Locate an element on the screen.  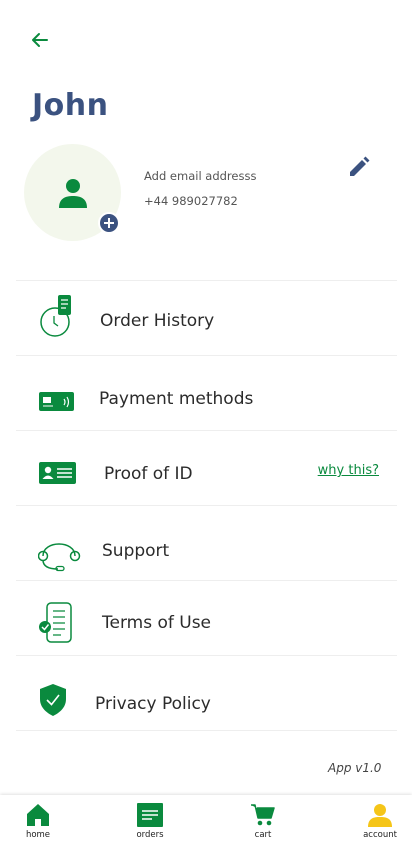
nav-cart: cart is located at coordinates (263, 824).